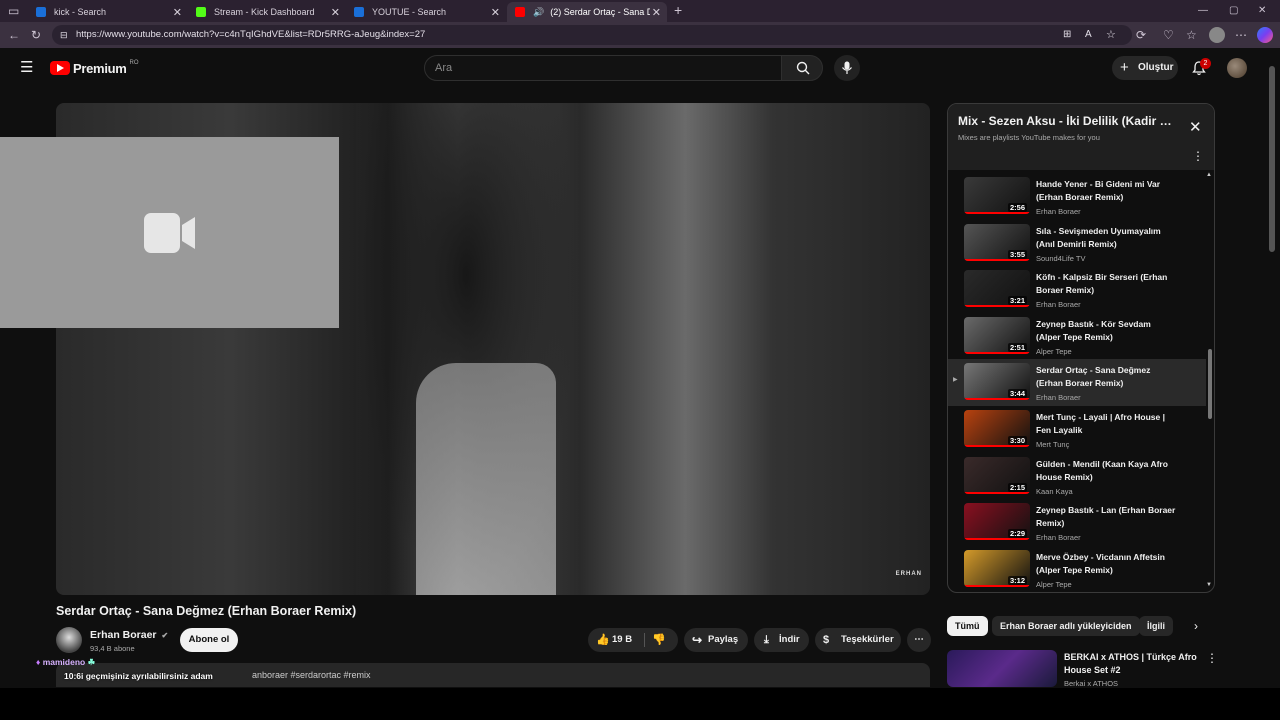 The width and height of the screenshot is (1280, 720). Describe the element at coordinates (311, 675) in the screenshot. I see `description-hashtags: anboraer #serdarortac #remix` at that location.